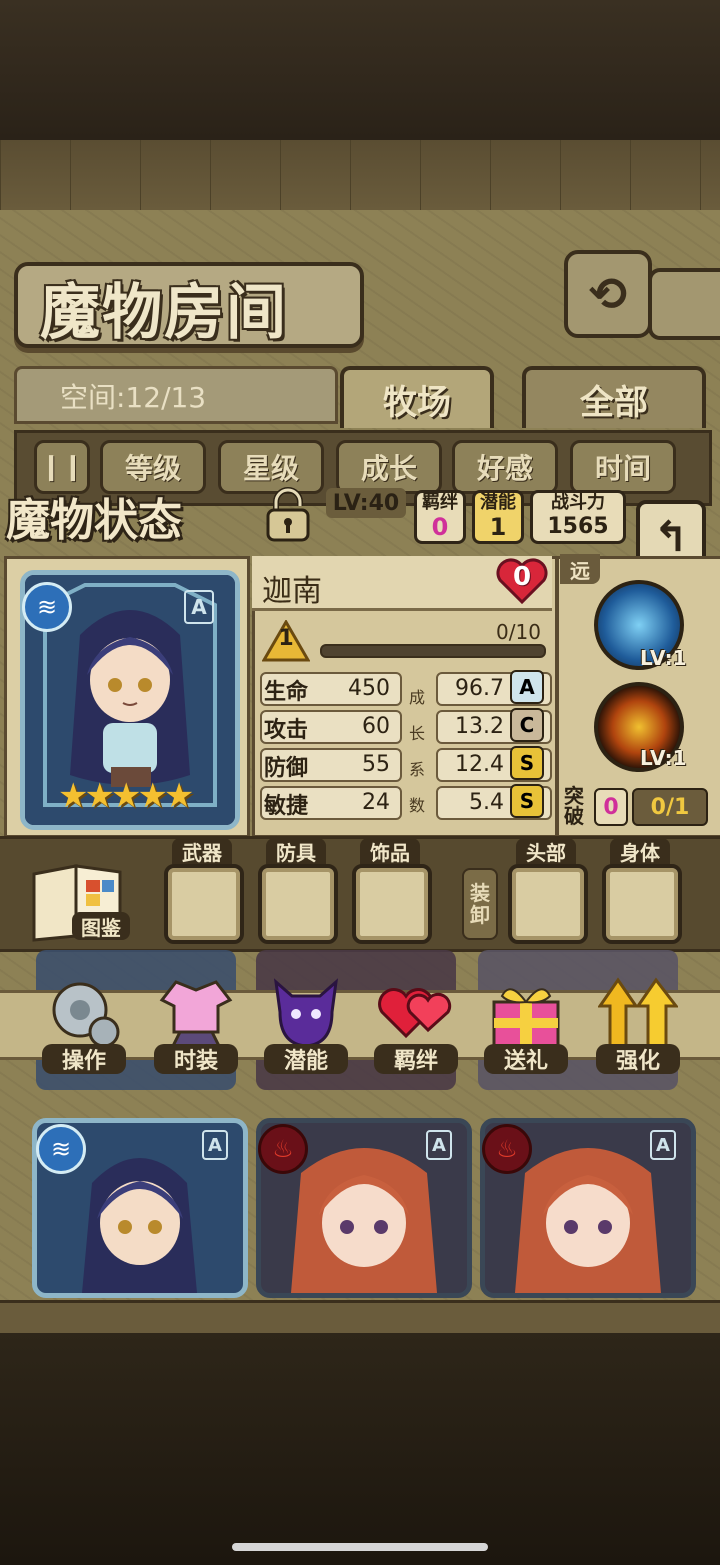 The width and height of the screenshot is (720, 1565). I want to click on exp-text: 0/10, so click(518, 632).